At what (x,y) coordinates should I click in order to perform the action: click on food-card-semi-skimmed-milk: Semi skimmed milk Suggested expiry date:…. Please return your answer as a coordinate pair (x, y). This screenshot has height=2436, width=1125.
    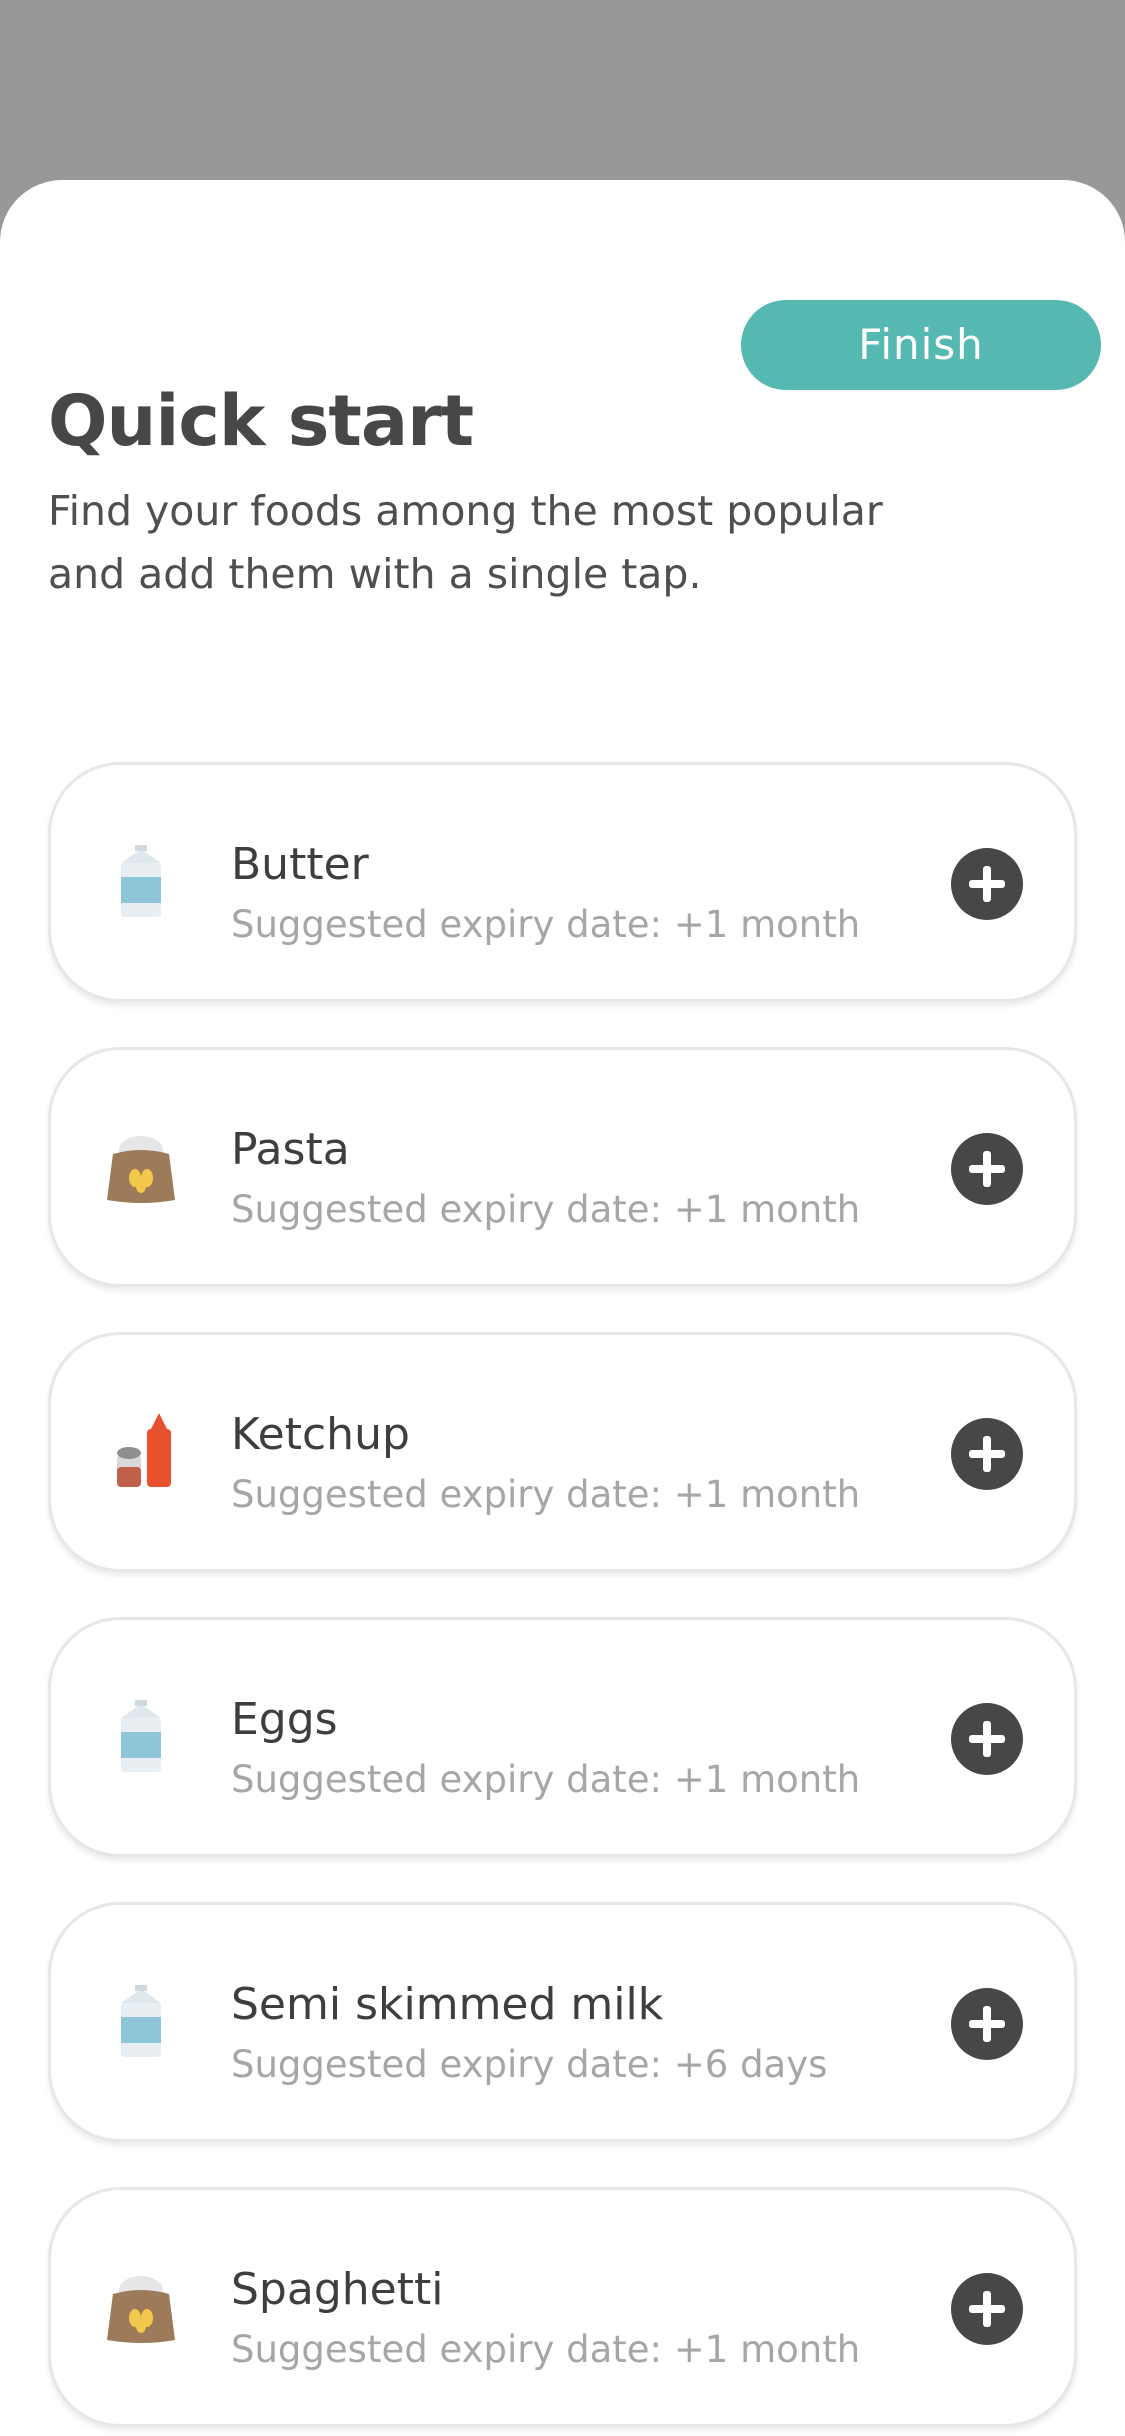
    Looking at the image, I should click on (562, 2022).